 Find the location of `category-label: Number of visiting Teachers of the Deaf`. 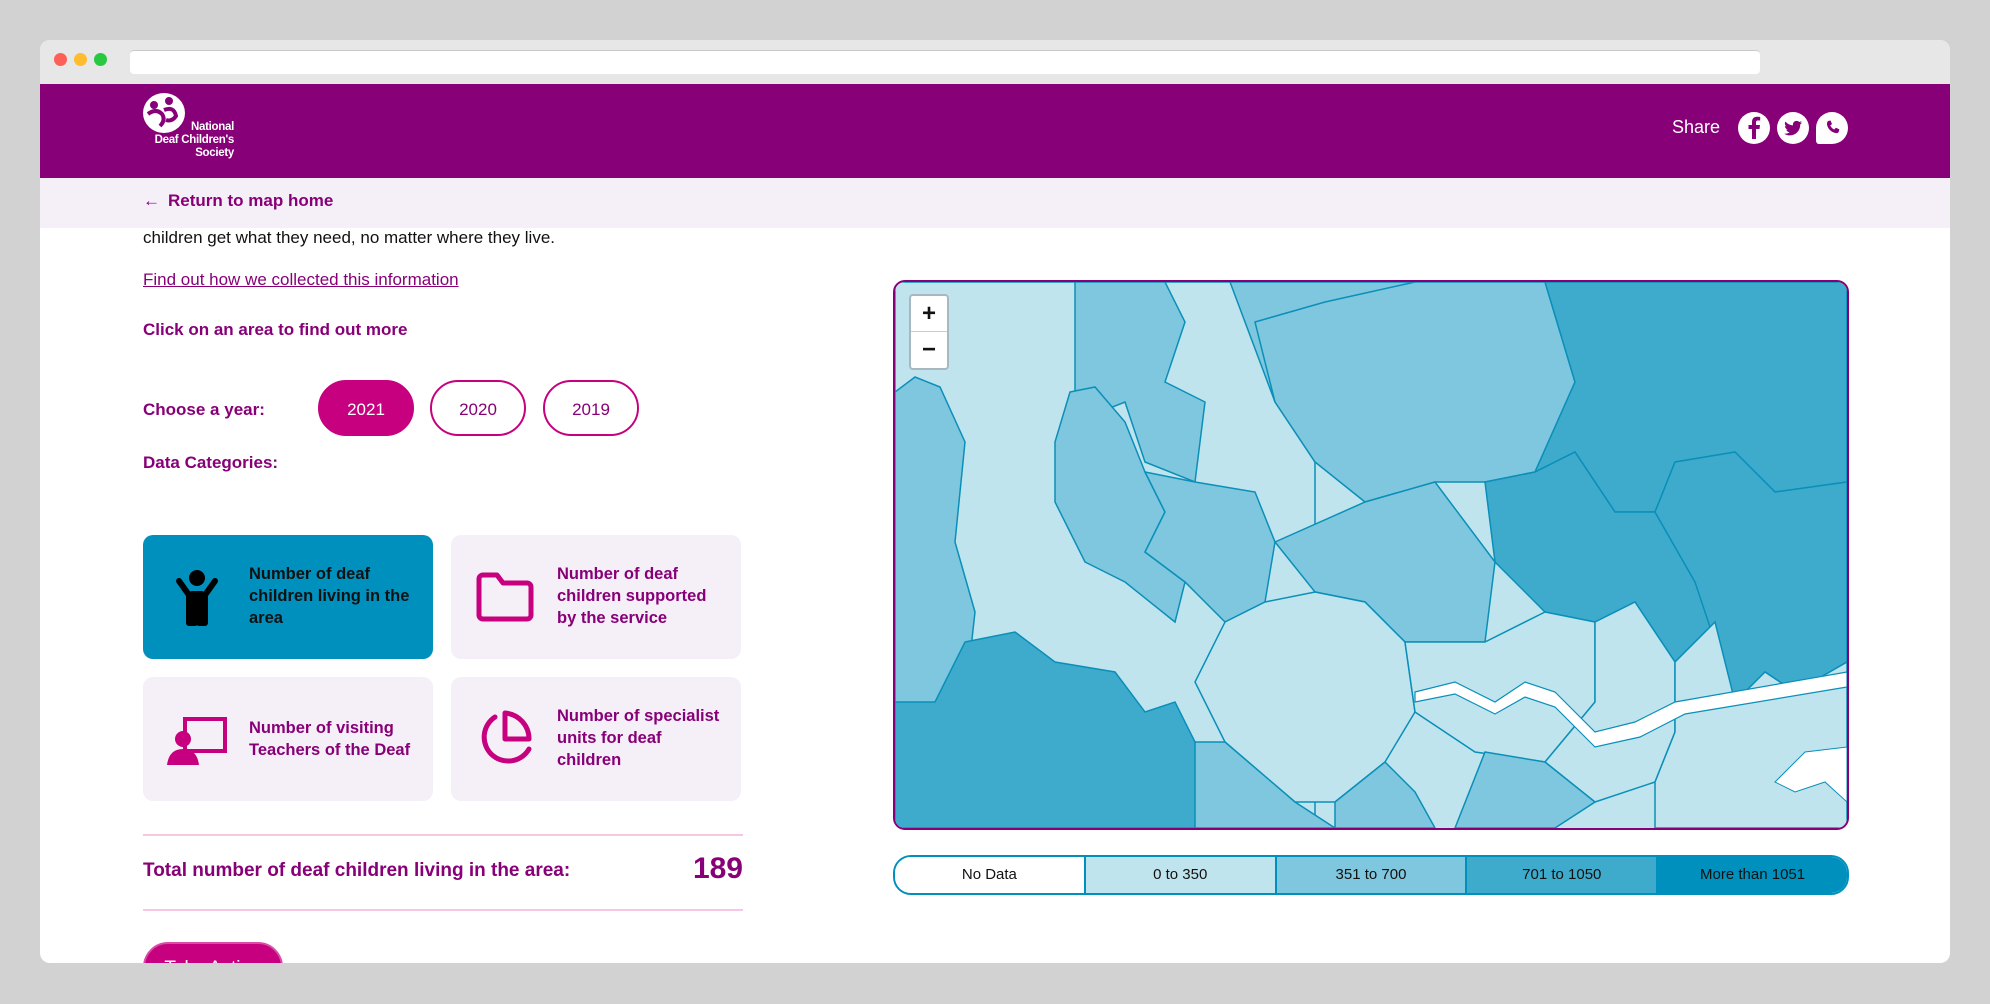

category-label: Number of visiting Teachers of the Deaf is located at coordinates (330, 739).